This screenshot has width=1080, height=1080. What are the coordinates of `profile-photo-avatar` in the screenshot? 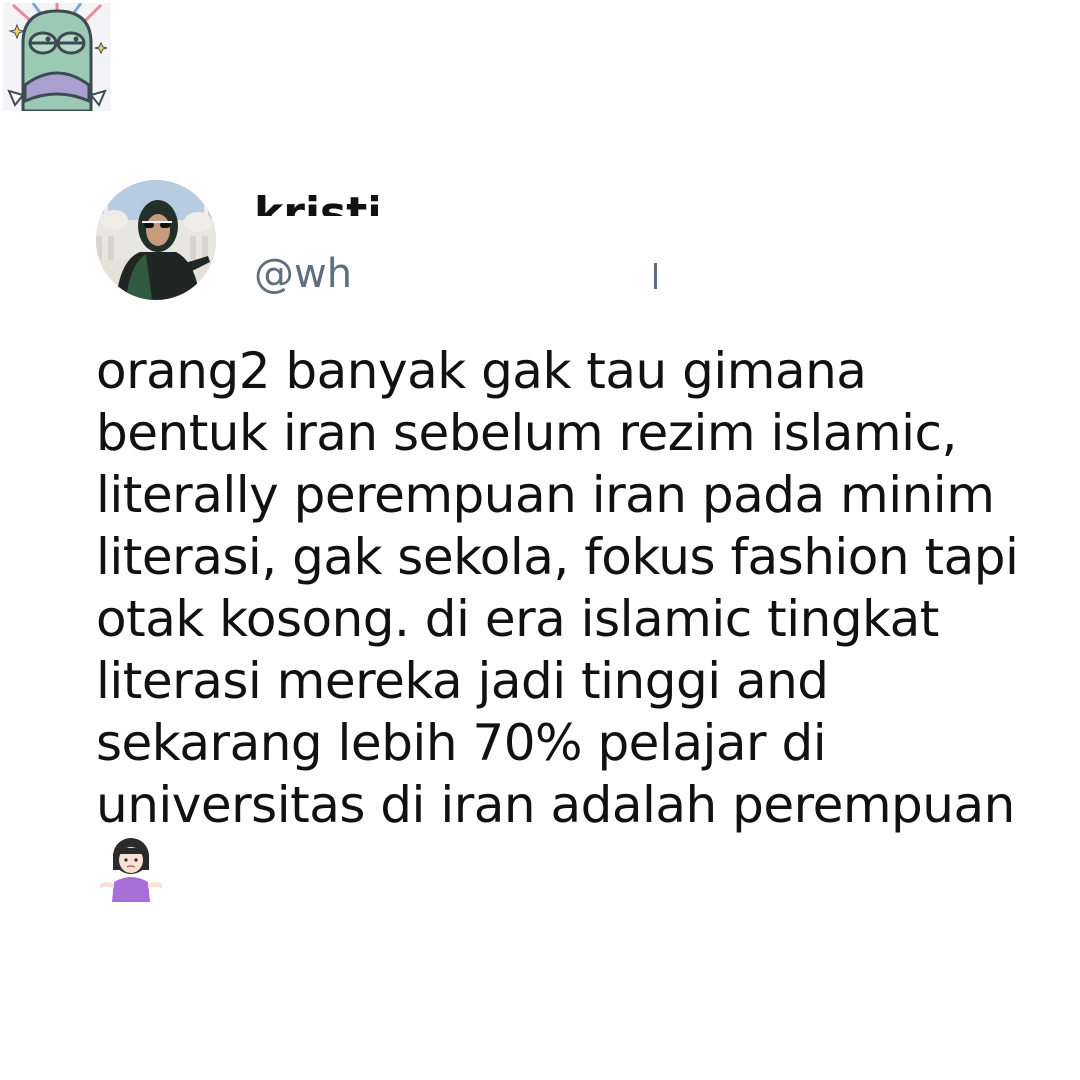 It's located at (156, 240).